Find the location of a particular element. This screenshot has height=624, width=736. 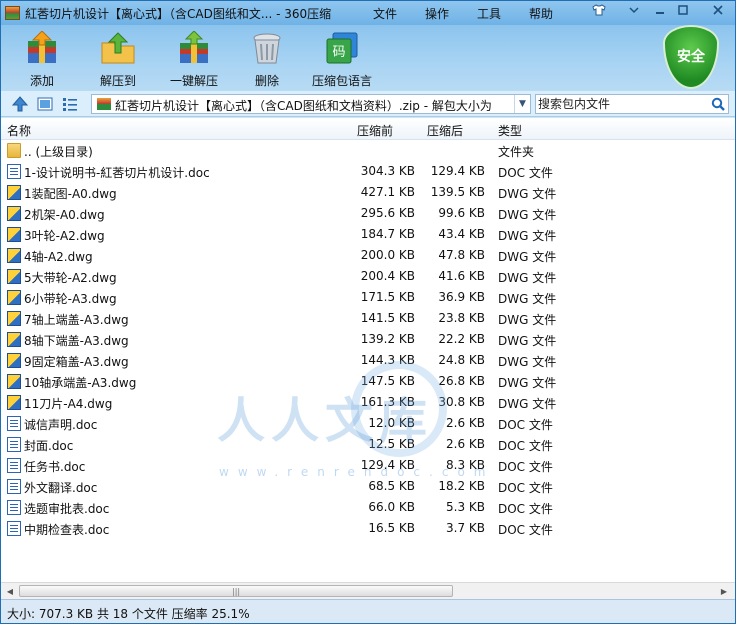

search-icon is located at coordinates (718, 104).